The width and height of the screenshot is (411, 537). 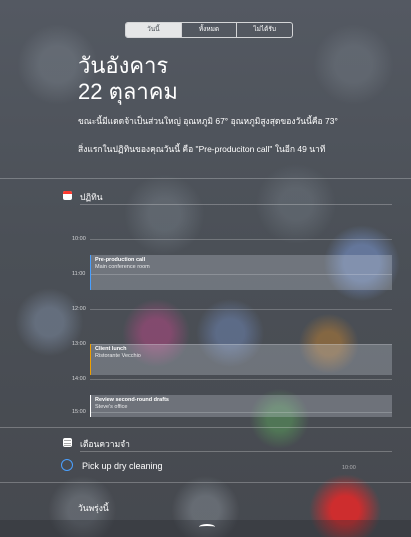 What do you see at coordinates (241, 359) in the screenshot?
I see `calendar-event: Client lunch Ristorante Vecchio` at bounding box center [241, 359].